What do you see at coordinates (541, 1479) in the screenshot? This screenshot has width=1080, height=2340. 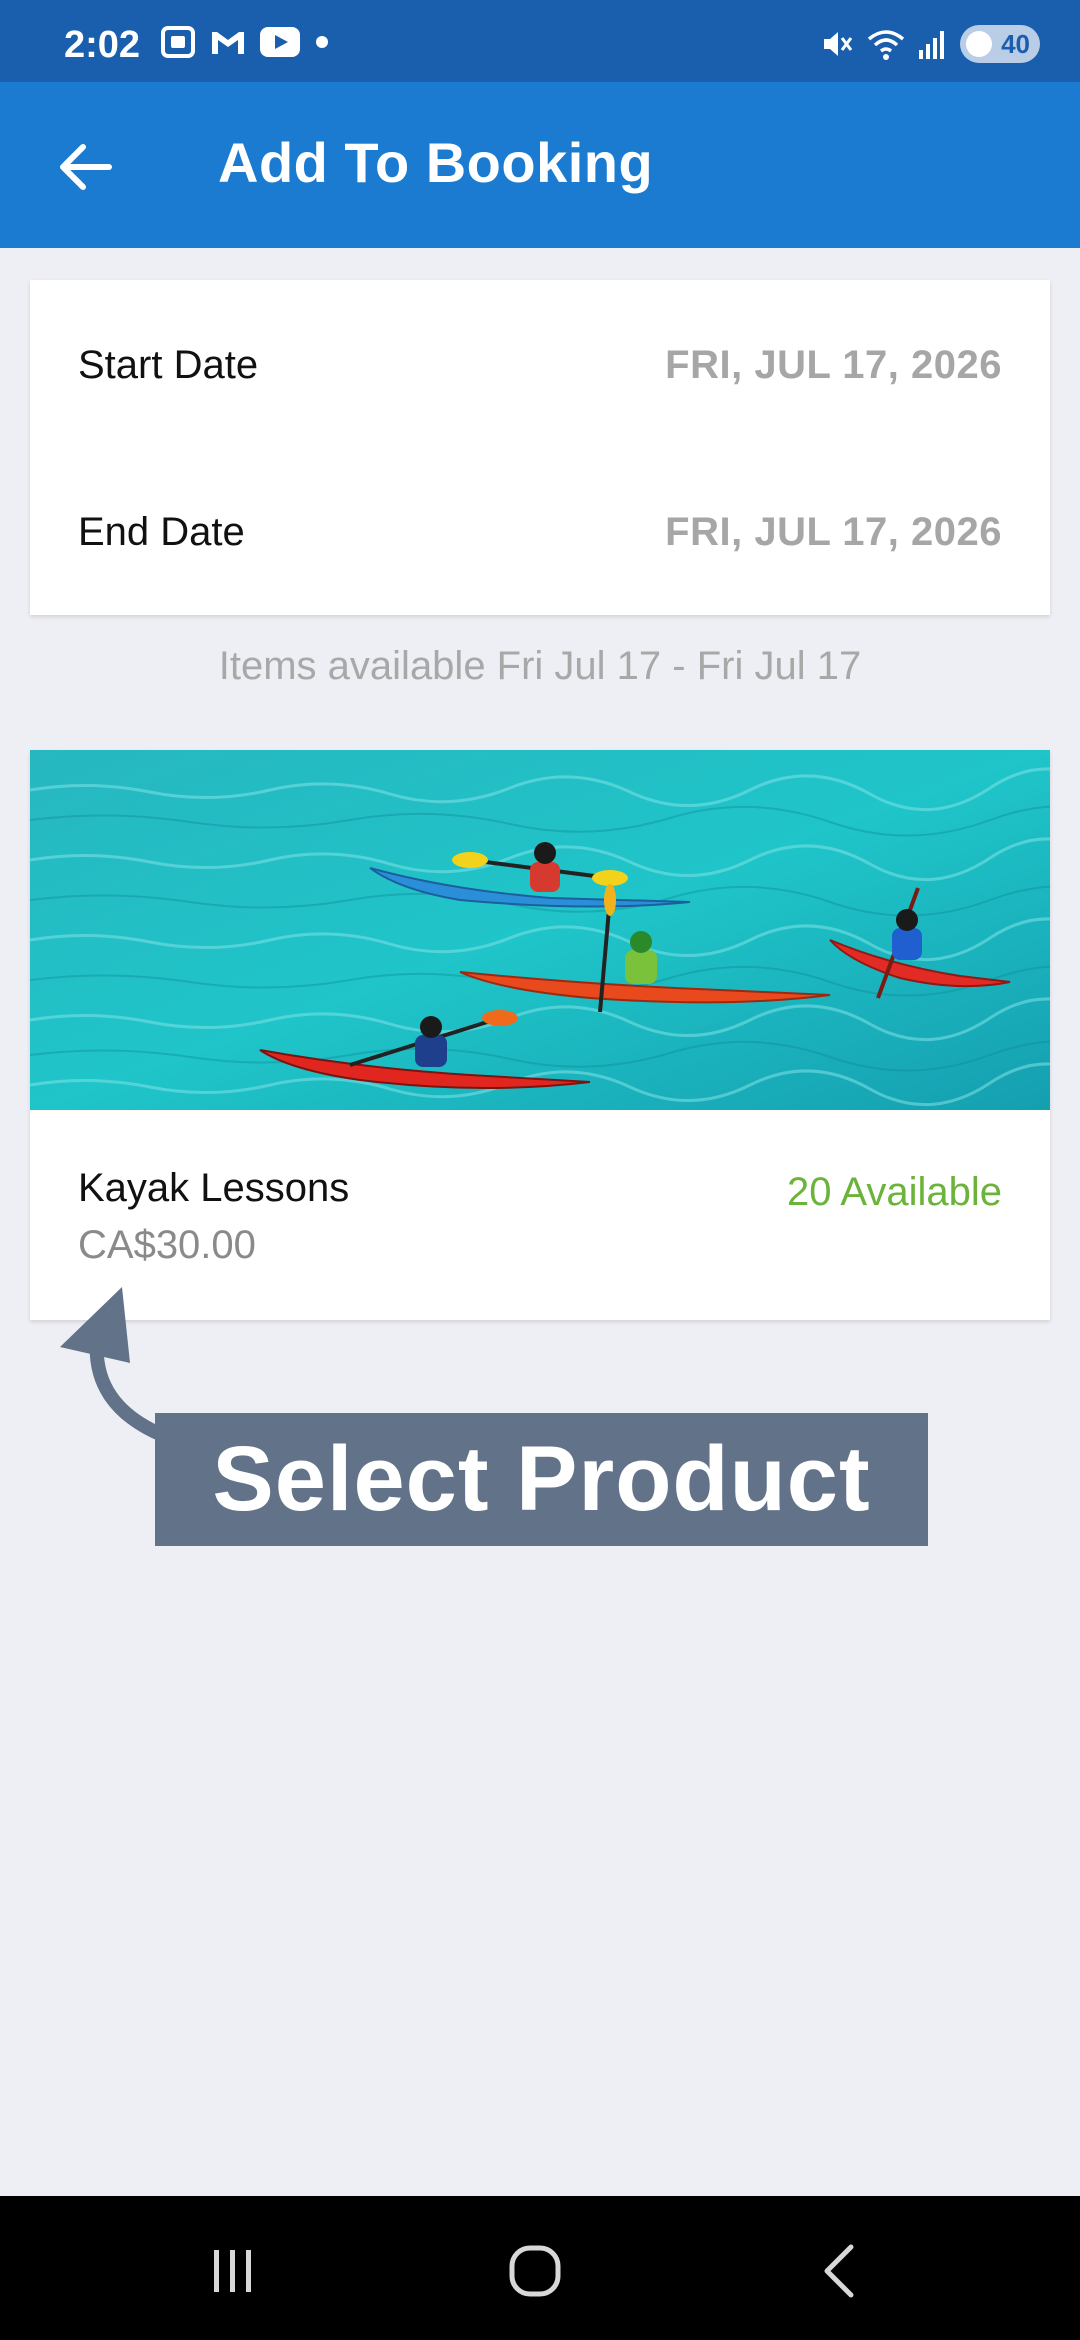 I see `select-product-callout: Select Product` at bounding box center [541, 1479].